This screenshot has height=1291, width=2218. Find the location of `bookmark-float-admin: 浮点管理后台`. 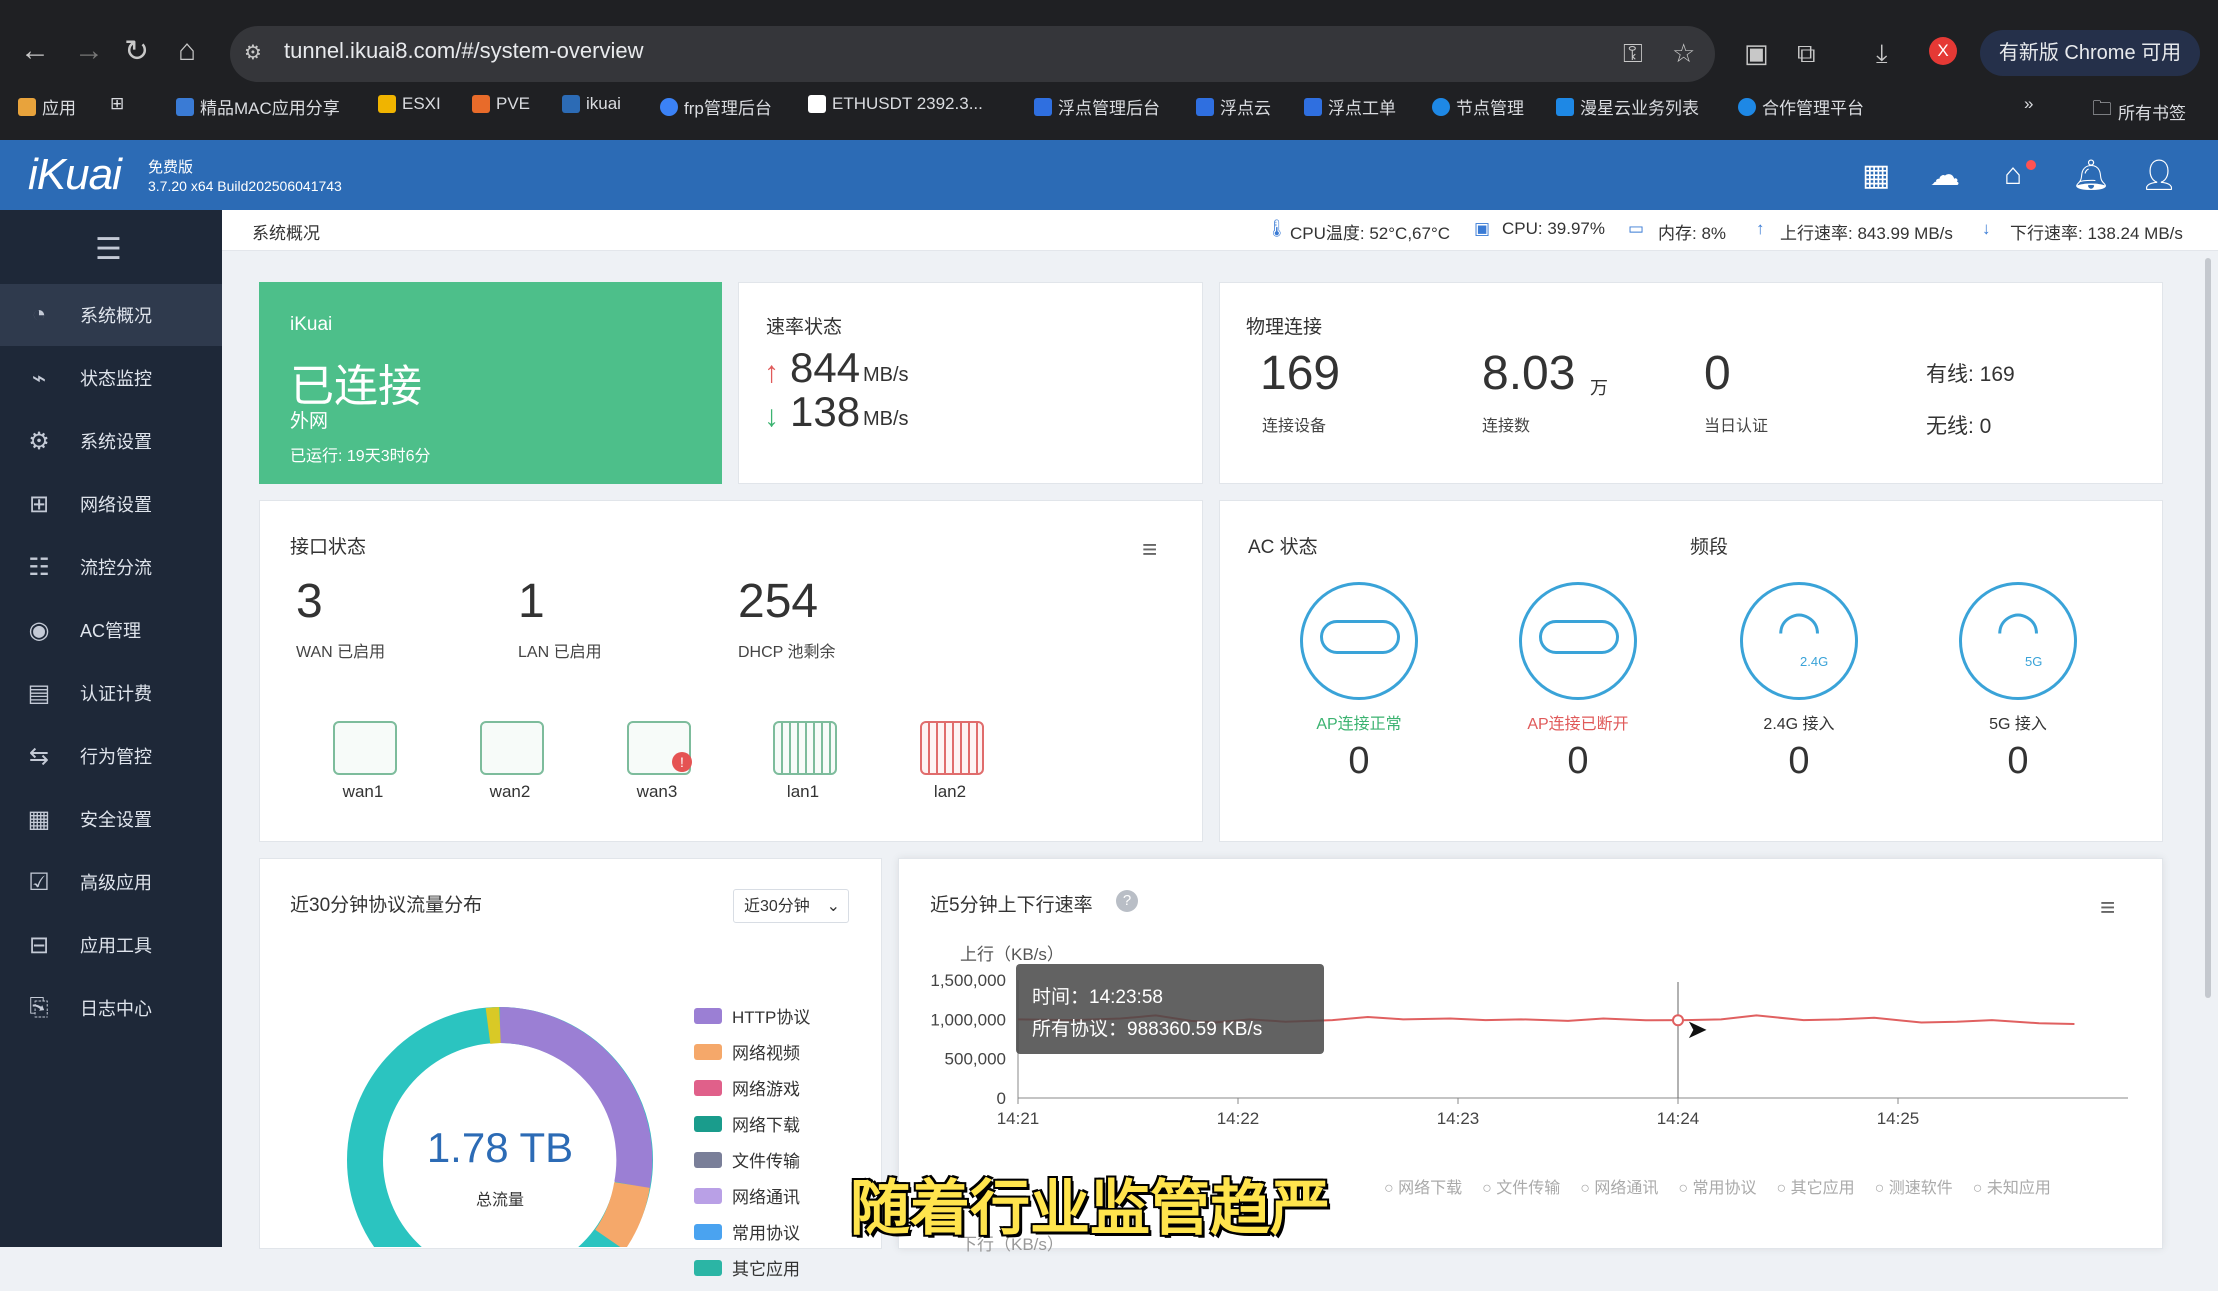

bookmark-float-admin: 浮点管理后台 is located at coordinates (1097, 106).